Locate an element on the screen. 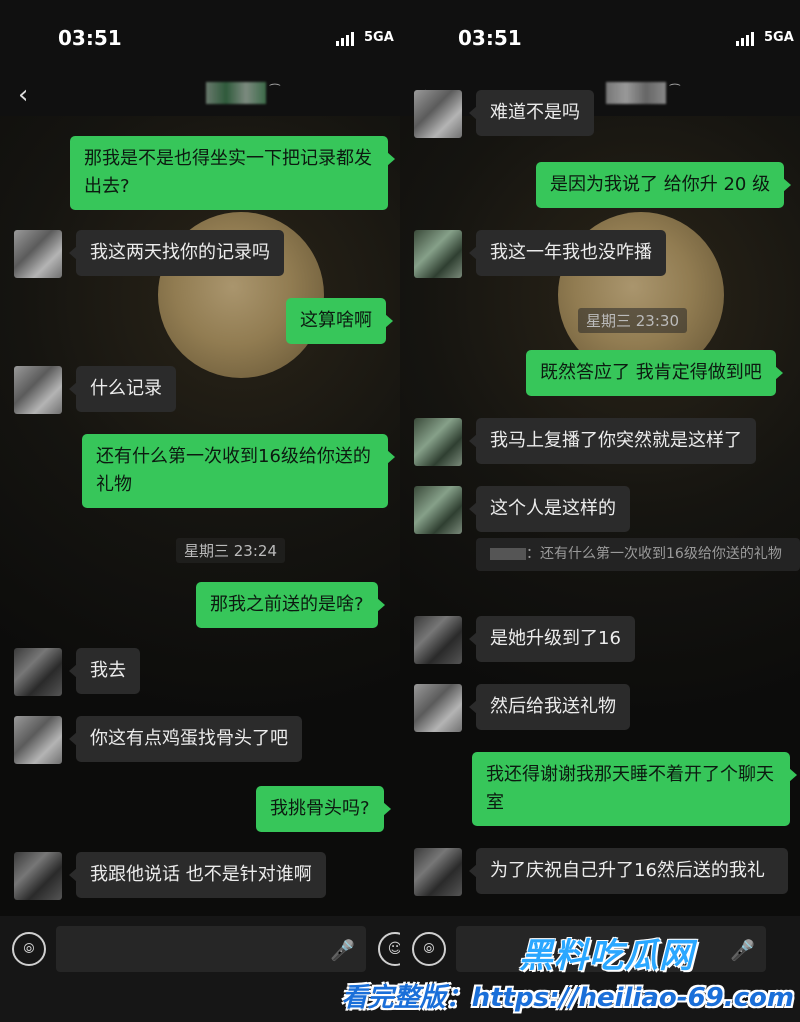  message-bubble-sent: 那我之前送的是啥? is located at coordinates (290, 605).